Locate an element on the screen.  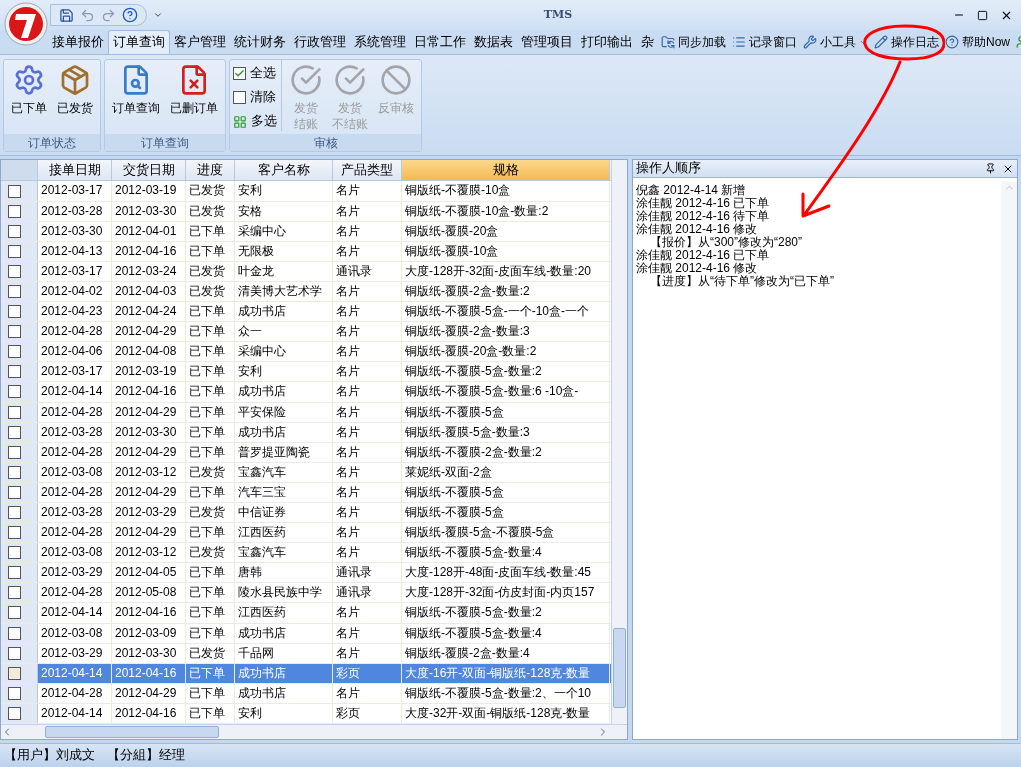
table-cell: 大度-128开-48面-皮面车线-数量:45 is located at coordinates (506, 573).